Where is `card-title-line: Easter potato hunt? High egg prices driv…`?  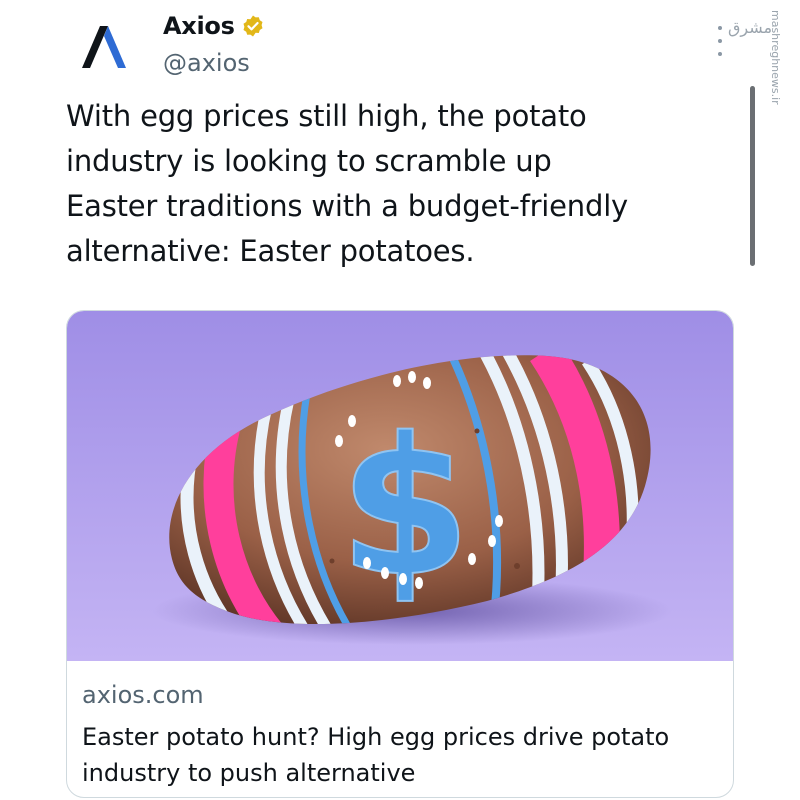 card-title-line: Easter potato hunt? High egg prices driv… is located at coordinates (376, 737).